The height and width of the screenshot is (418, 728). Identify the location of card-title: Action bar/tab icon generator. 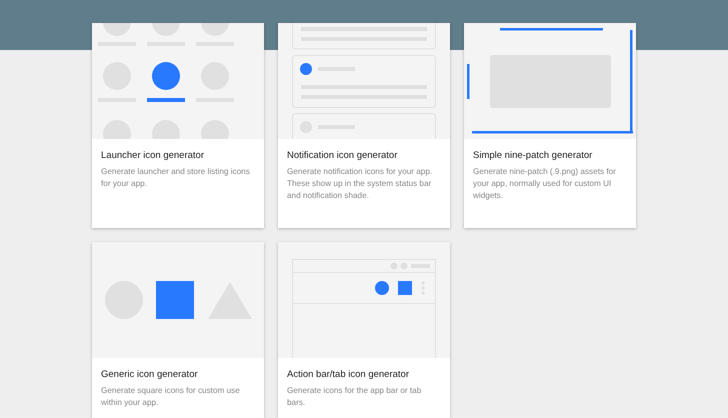
(348, 374).